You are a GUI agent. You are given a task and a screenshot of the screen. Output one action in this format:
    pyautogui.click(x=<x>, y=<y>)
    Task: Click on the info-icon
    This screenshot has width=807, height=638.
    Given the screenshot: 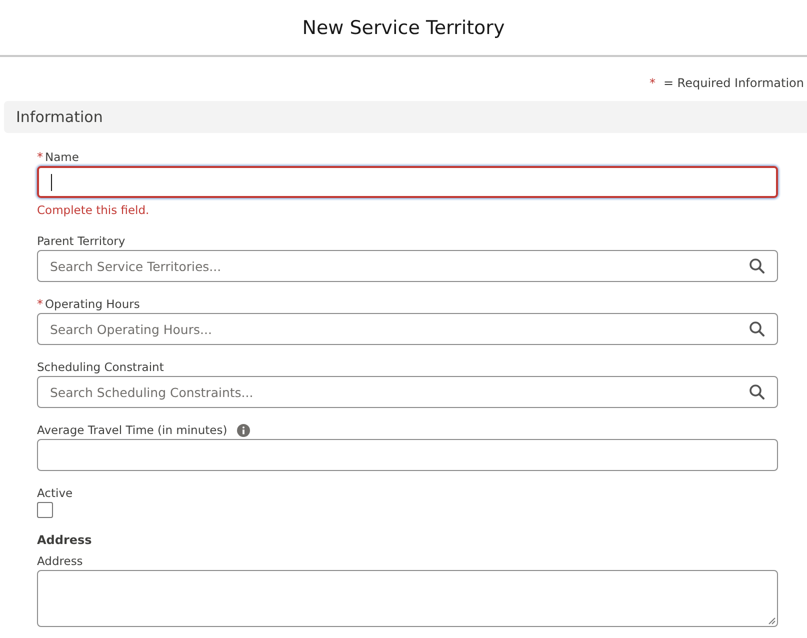 What is the action you would take?
    pyautogui.click(x=243, y=430)
    